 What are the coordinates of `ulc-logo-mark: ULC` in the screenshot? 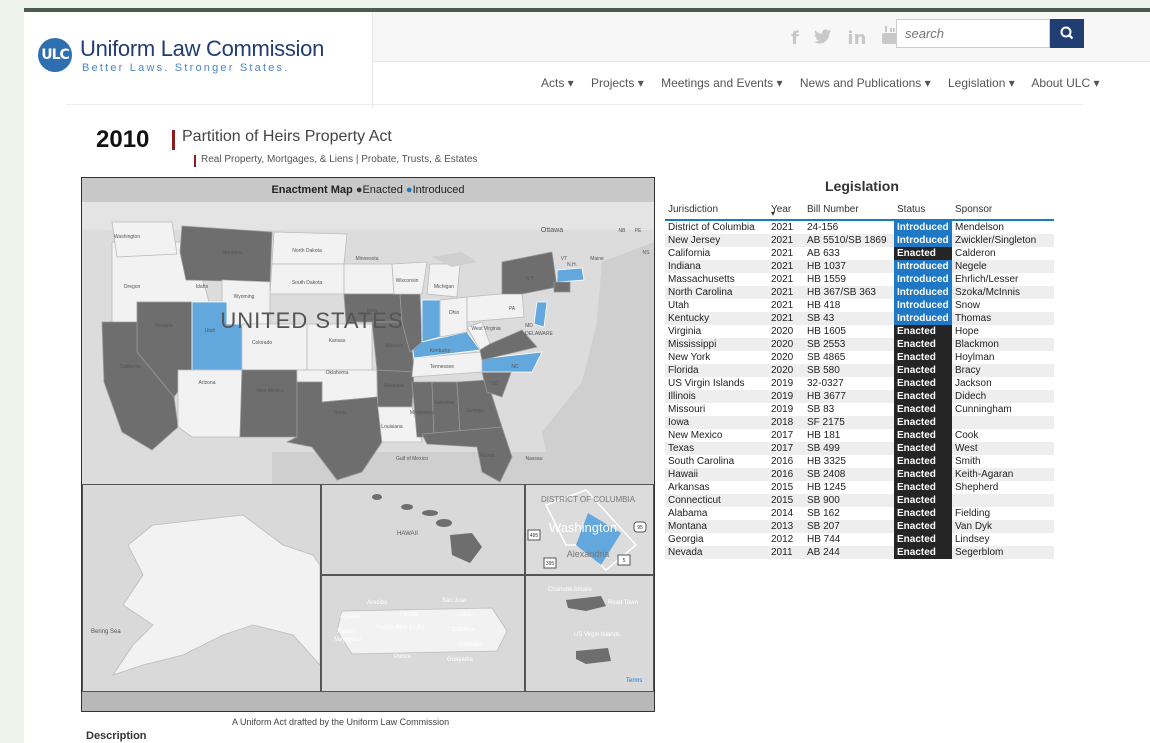 It's located at (55, 55).